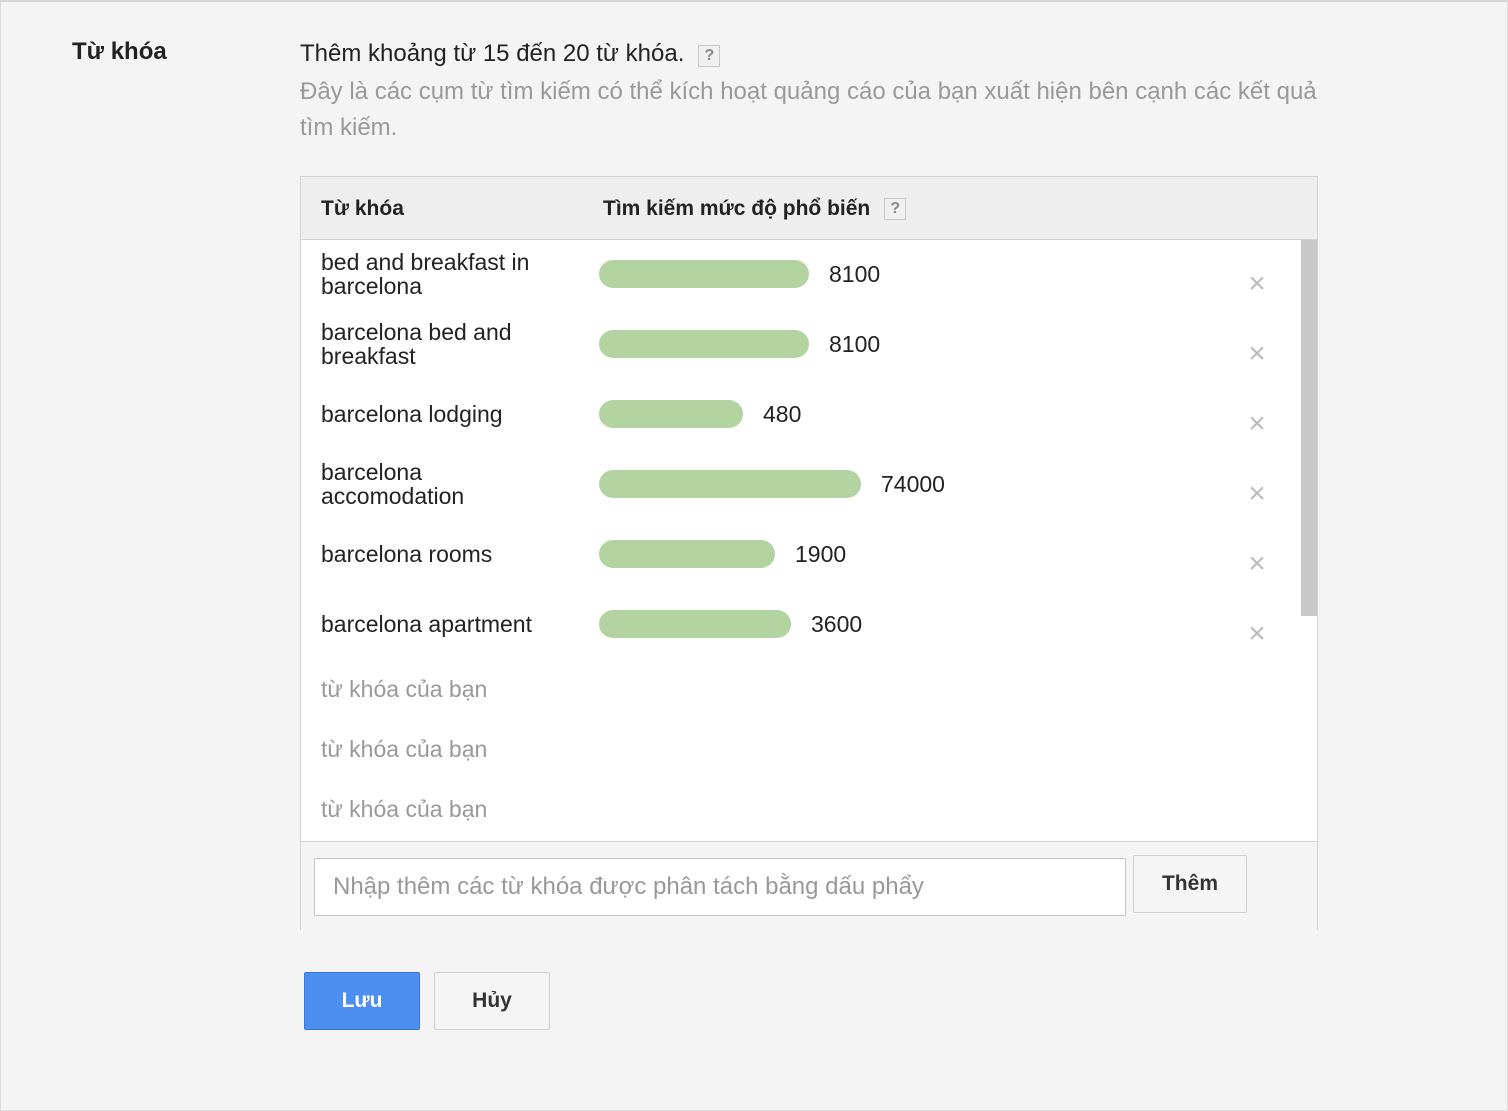  Describe the element at coordinates (913, 484) in the screenshot. I see `search-volume: 74000` at that location.